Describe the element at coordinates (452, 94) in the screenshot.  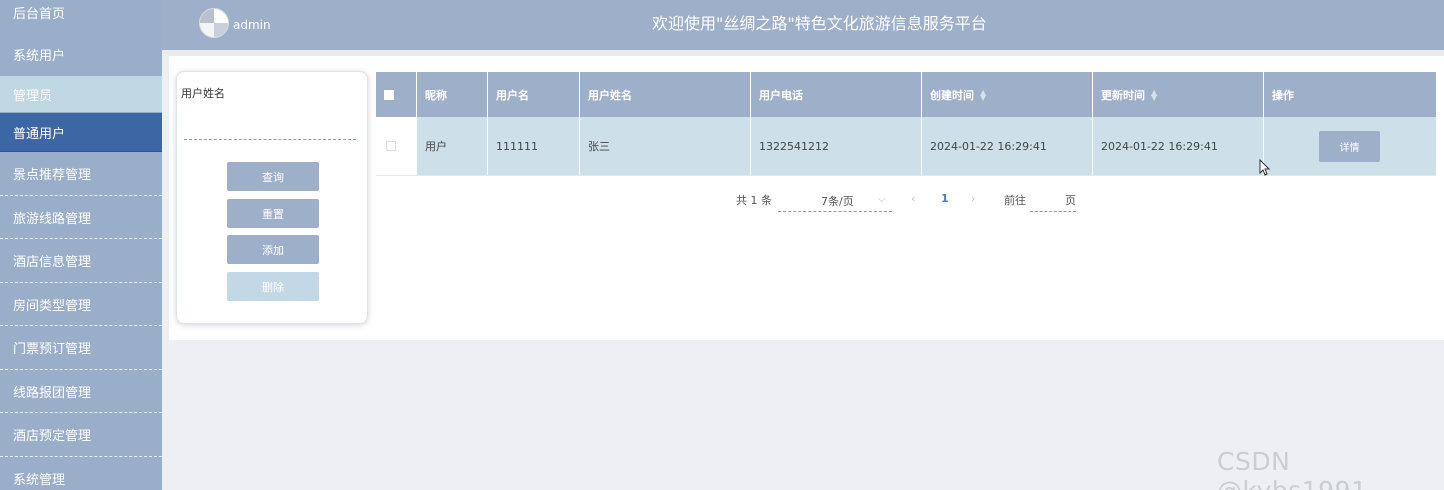
I see `column-header-nickname: 昵称` at that location.